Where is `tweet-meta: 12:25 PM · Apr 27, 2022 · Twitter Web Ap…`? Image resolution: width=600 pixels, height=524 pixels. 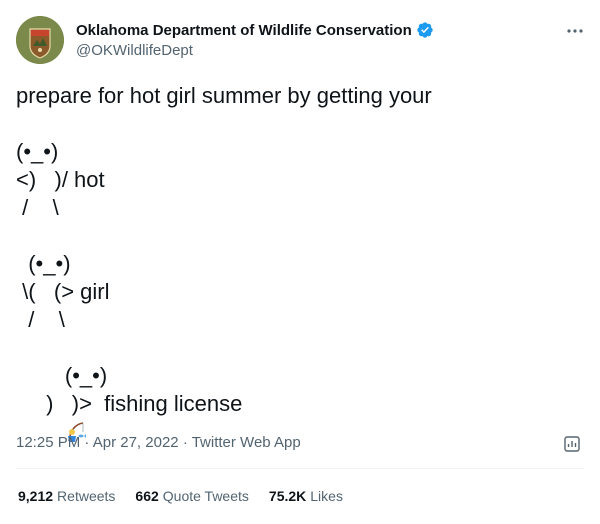 tweet-meta: 12:25 PM · Apr 27, 2022 · Twitter Web Ap… is located at coordinates (158, 442).